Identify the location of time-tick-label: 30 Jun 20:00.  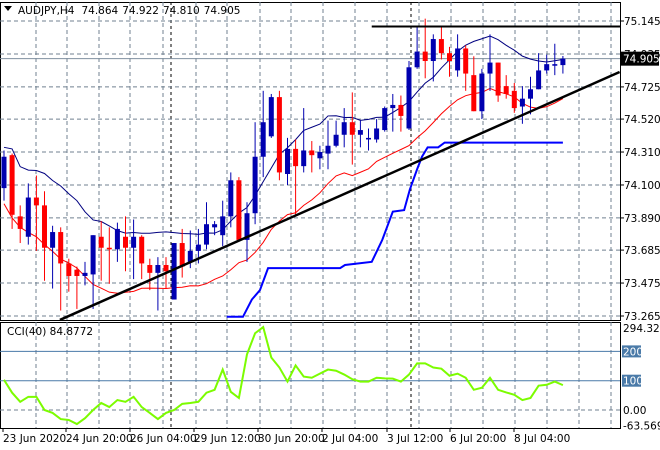
(291, 439).